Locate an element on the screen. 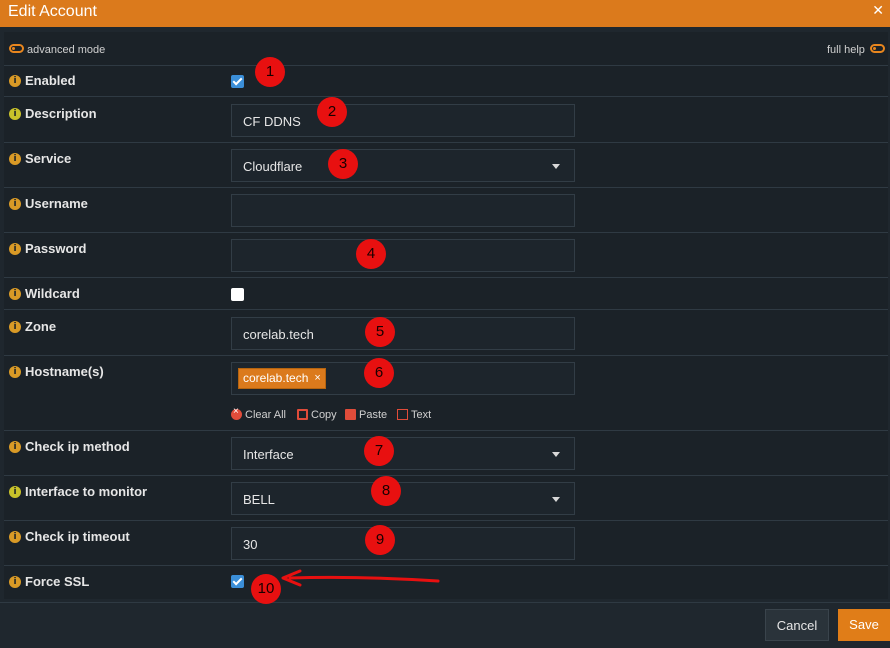  advanced-mode-toggle-icon is located at coordinates (16, 48).